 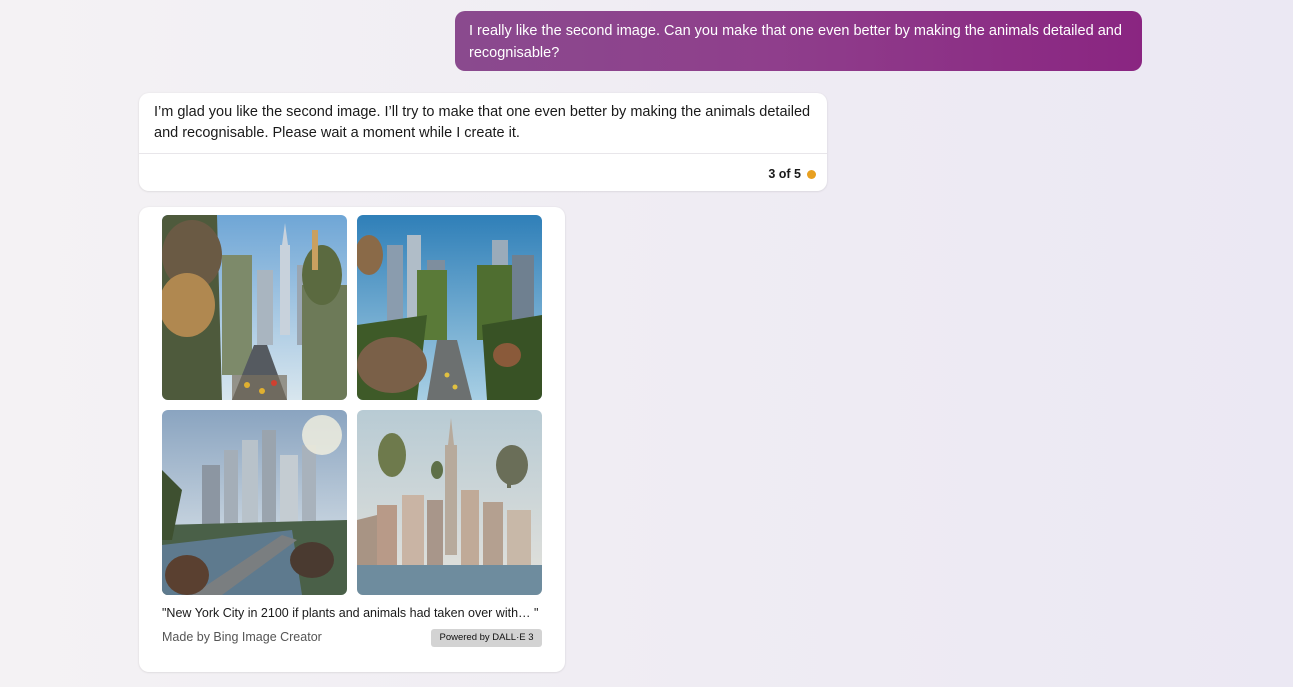 I want to click on turn-counter: 3 of 5, so click(x=792, y=174).